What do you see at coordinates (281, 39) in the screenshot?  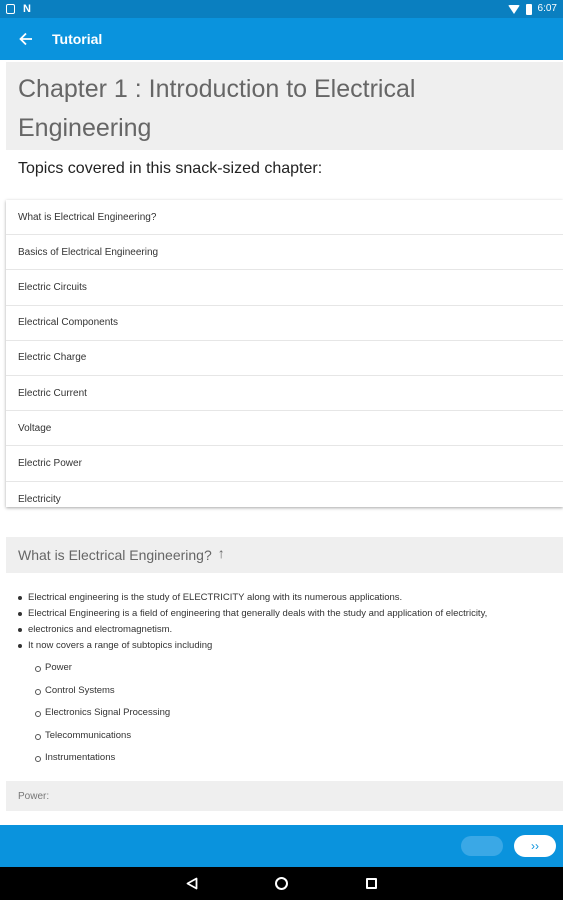 I see `app-bar: Tutorial` at bounding box center [281, 39].